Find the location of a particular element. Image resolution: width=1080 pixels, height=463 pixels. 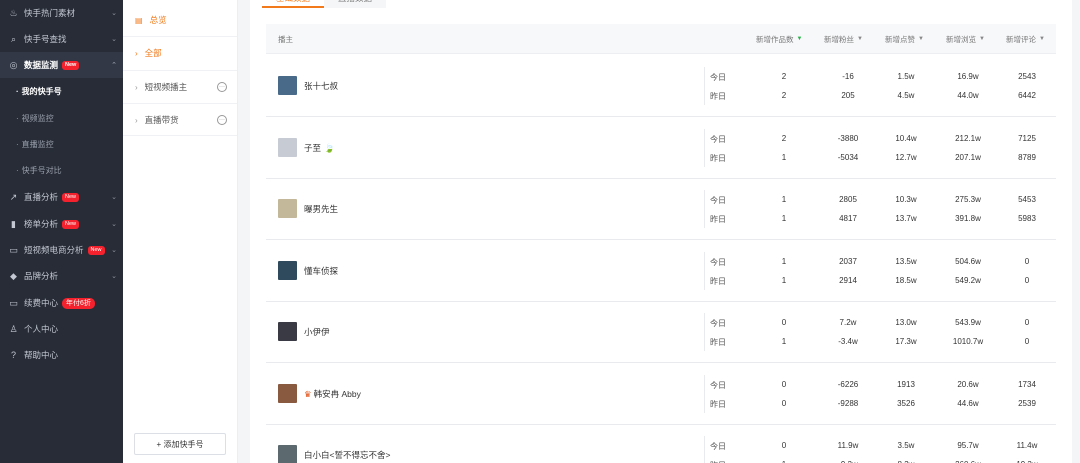

sidebar-item-brand-analysis: ◆ 品牌分析 ⌄ is located at coordinates (61, 276).